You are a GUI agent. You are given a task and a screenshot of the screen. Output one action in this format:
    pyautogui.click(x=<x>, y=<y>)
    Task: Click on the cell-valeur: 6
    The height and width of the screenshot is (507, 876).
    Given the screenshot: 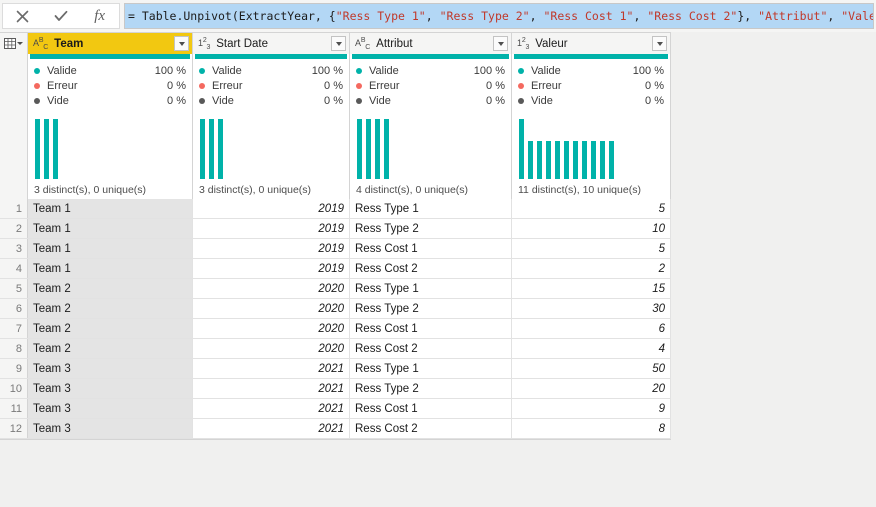 What is the action you would take?
    pyautogui.click(x=591, y=328)
    